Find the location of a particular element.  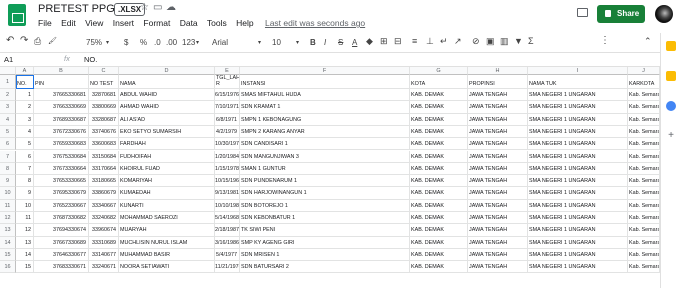

table-cell: 11 is located at coordinates (25, 218).